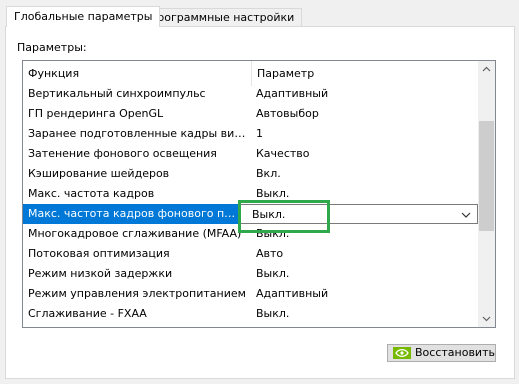 This screenshot has height=384, width=519. Describe the element at coordinates (259, 133) in the screenshot. I see `row-value-label: 1` at that location.